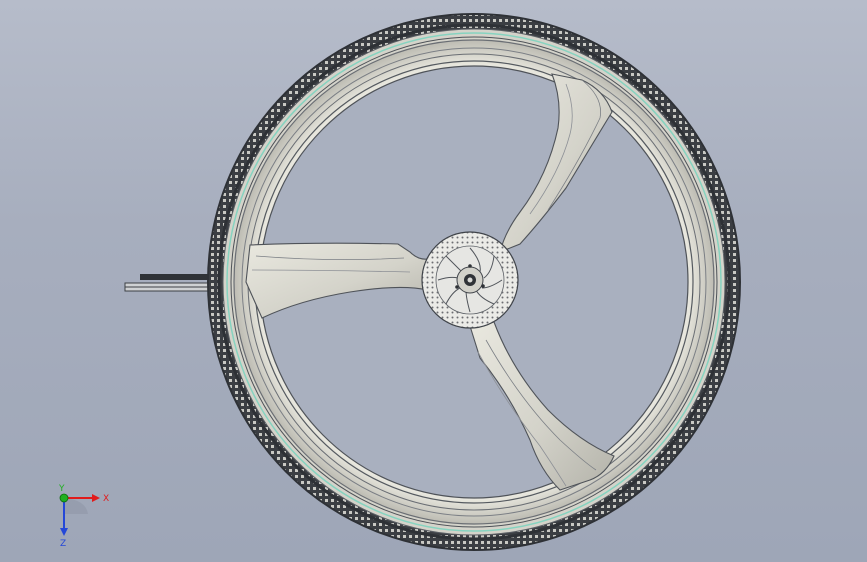 The width and height of the screenshot is (867, 562). Describe the element at coordinates (106, 499) in the screenshot. I see `x-axis-label: X` at that location.